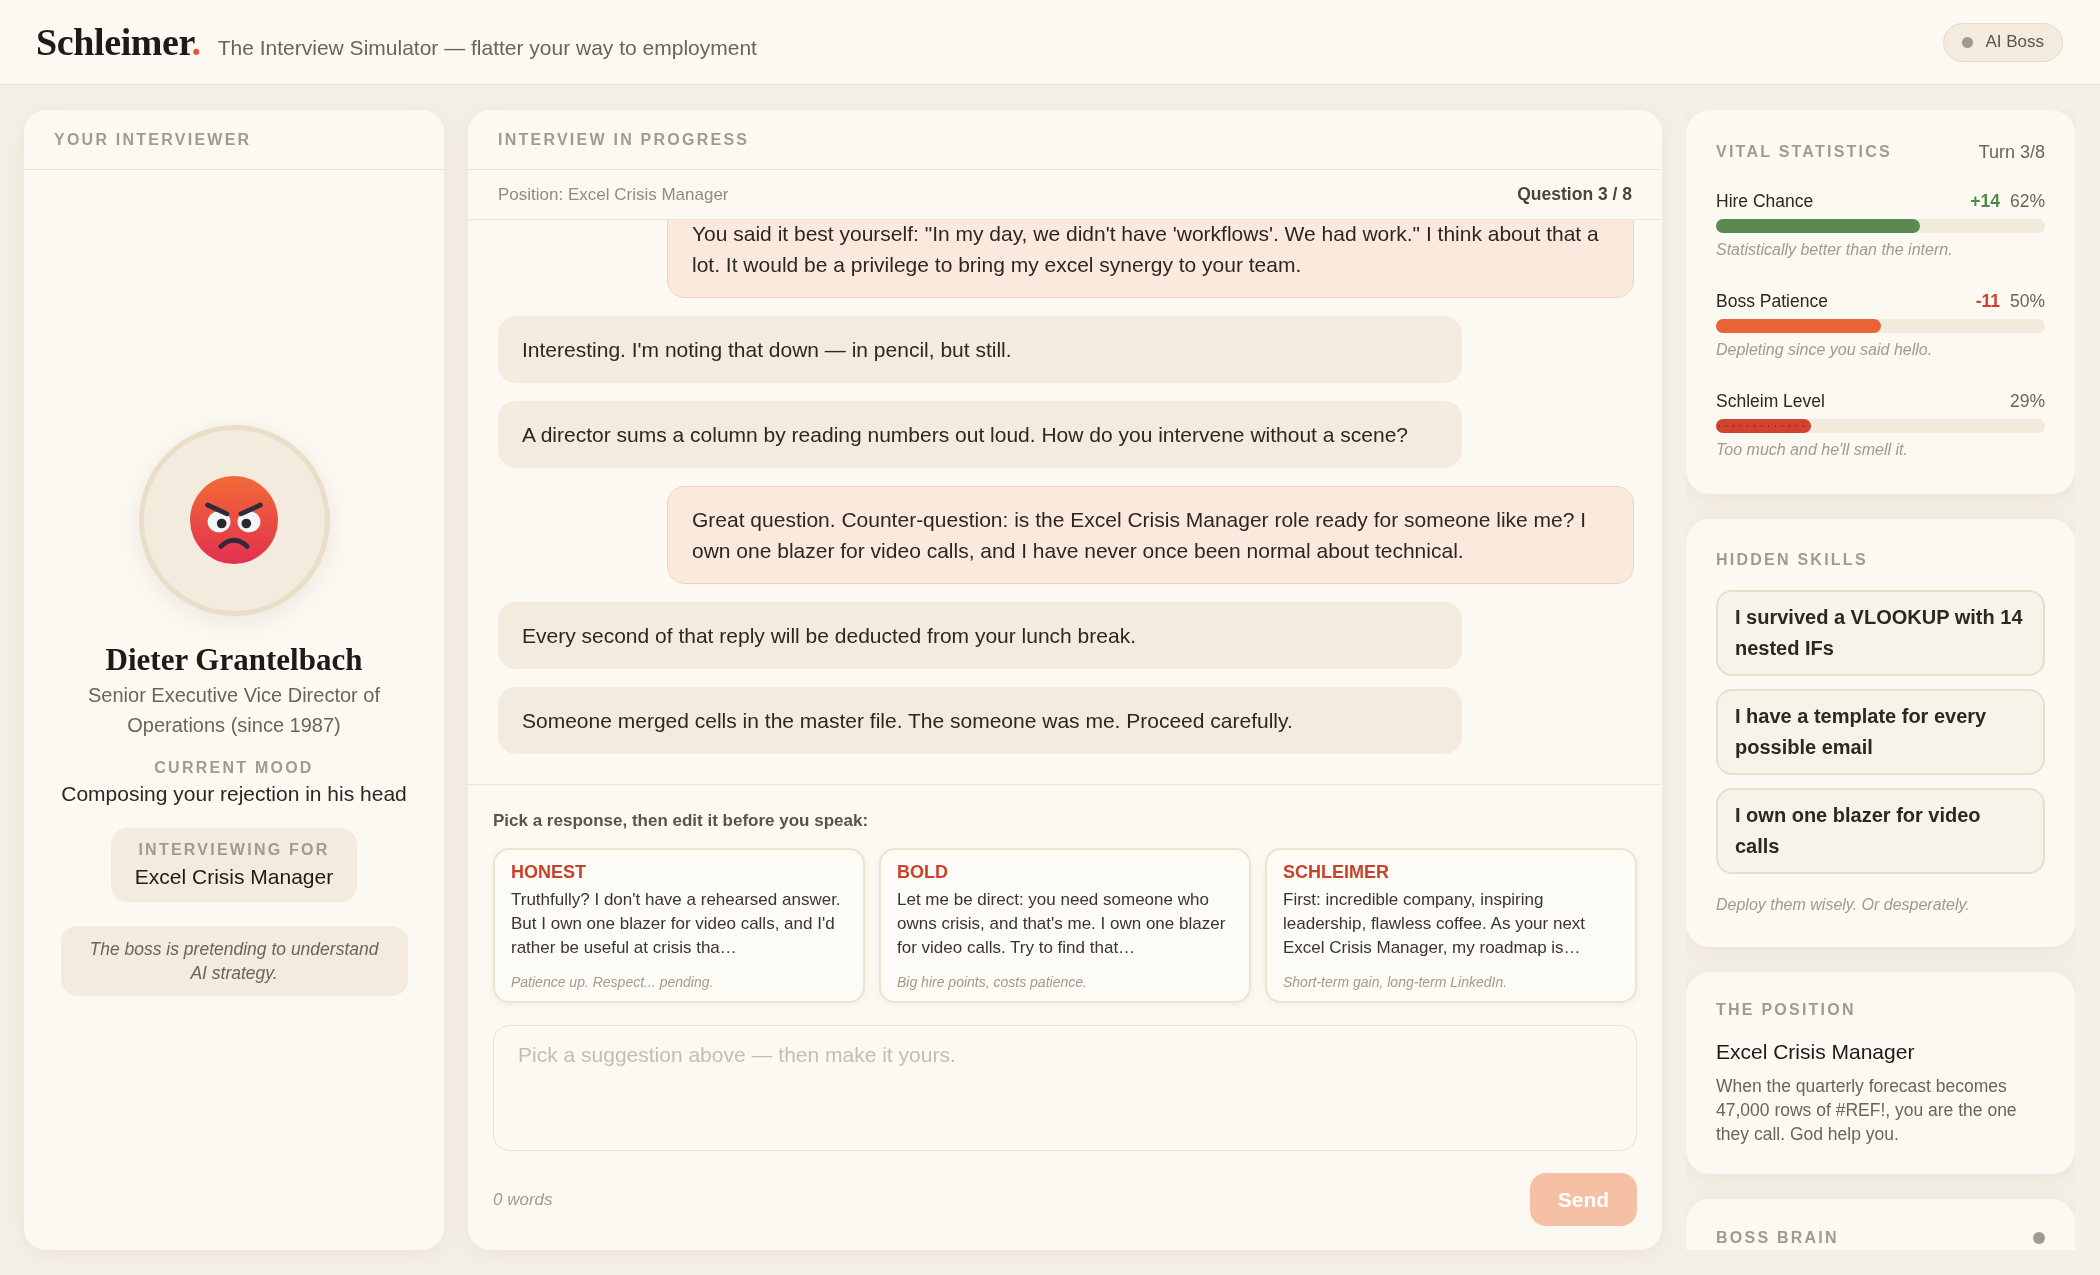  I want to click on suggestion-card: HONEST Truthfully? I don't have a rehearsed answer. But I own one blazer for video calls, and I'd rather be useful at crisis tha… Patience up. Respect... pending., so click(679, 925).